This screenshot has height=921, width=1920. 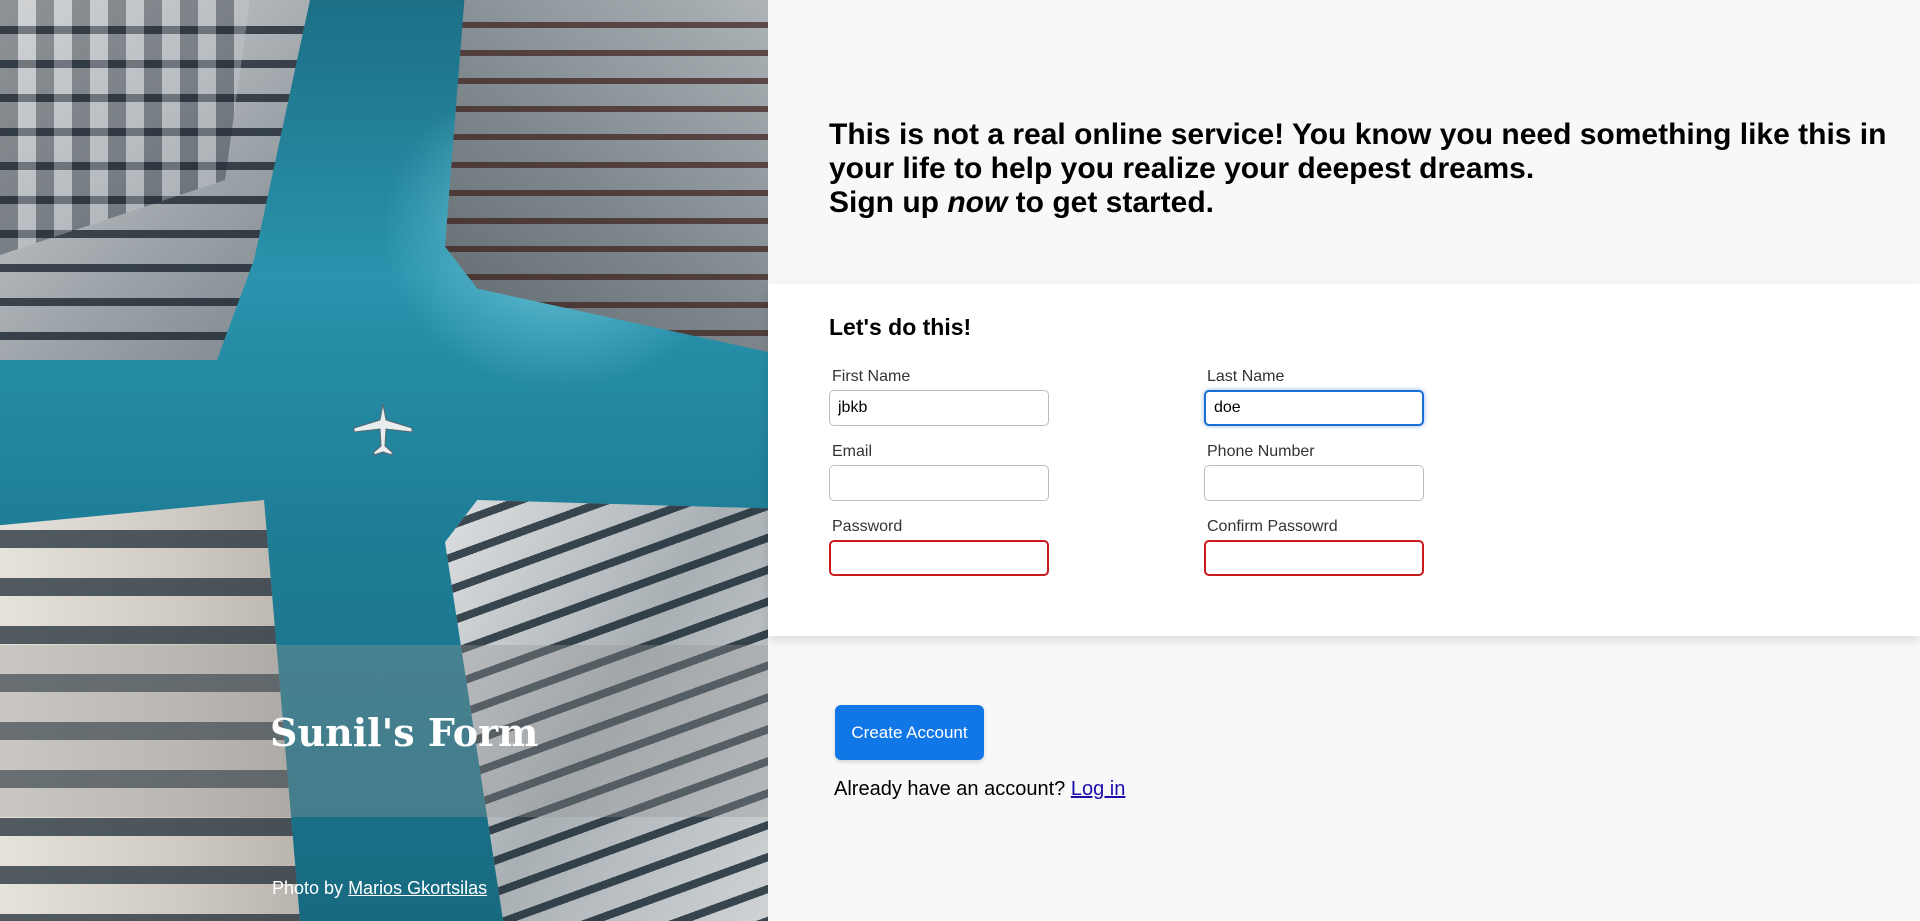 I want to click on last-name-label: Last Name, so click(x=1246, y=376).